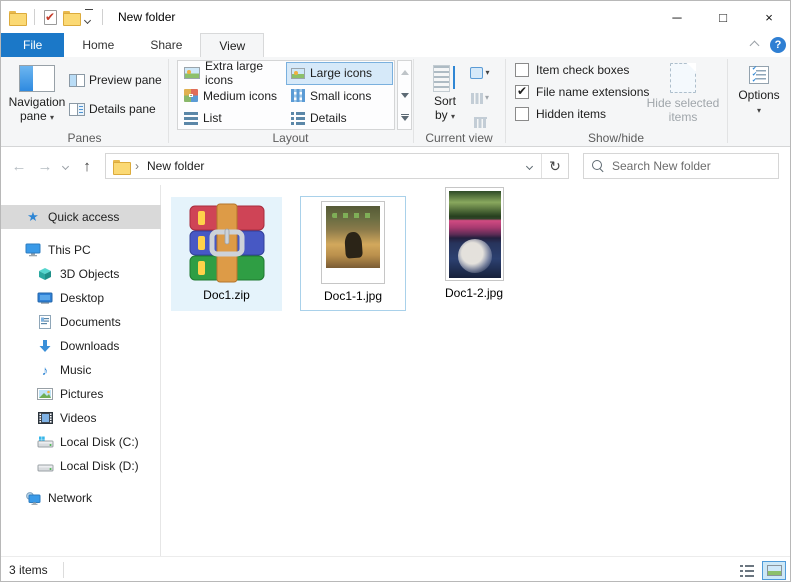 This screenshot has width=791, height=582. What do you see at coordinates (754, 45) in the screenshot?
I see `collapse-ribbon-icon` at bounding box center [754, 45].